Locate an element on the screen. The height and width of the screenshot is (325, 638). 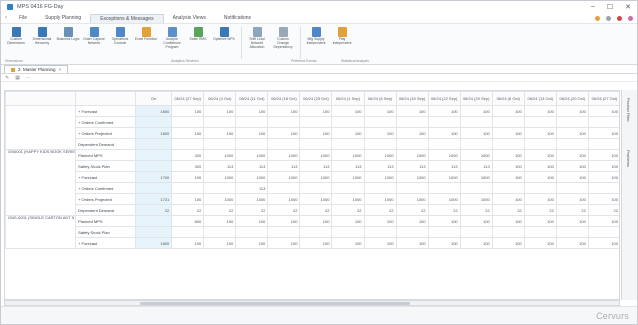
ribbon-button: Custom Change Dependency is located at coordinates (283, 38).